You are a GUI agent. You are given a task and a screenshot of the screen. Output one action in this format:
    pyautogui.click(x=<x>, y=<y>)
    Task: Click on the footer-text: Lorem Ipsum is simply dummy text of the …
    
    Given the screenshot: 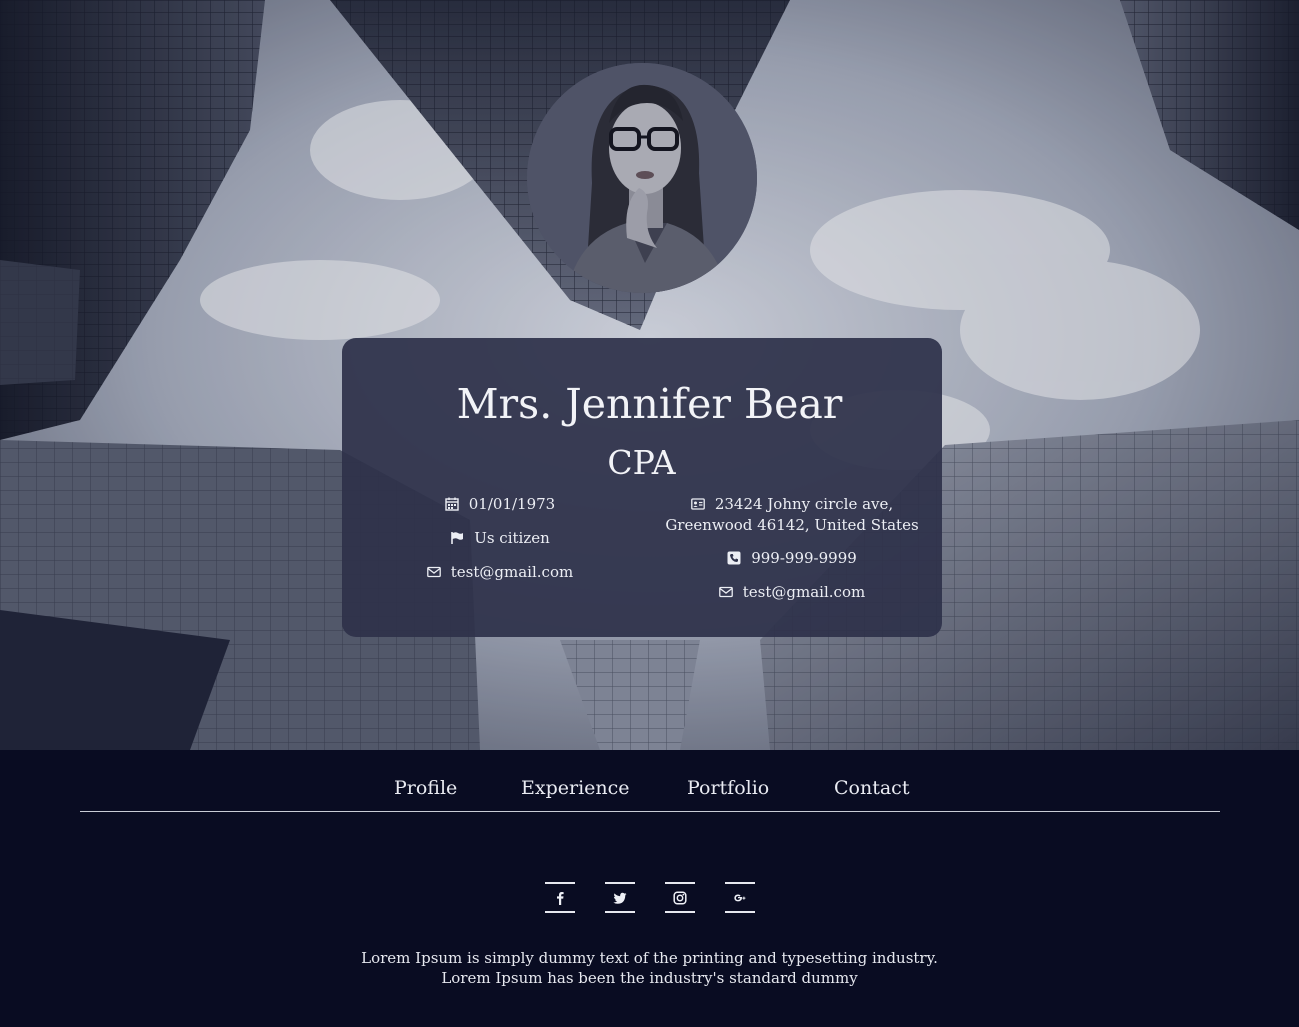 What is the action you would take?
    pyautogui.click(x=649, y=968)
    